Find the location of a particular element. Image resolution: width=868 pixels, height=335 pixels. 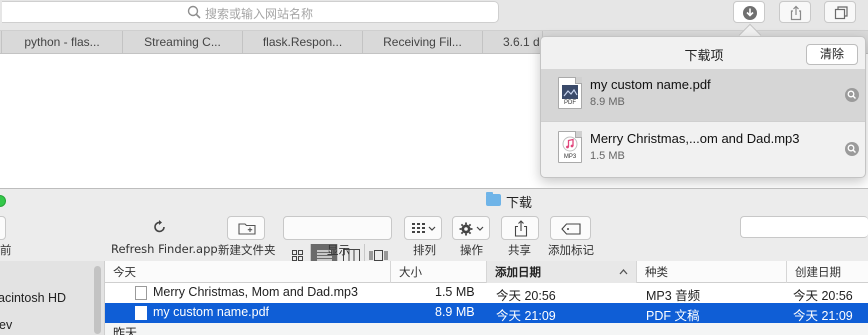

folder-icon is located at coordinates (493, 199).